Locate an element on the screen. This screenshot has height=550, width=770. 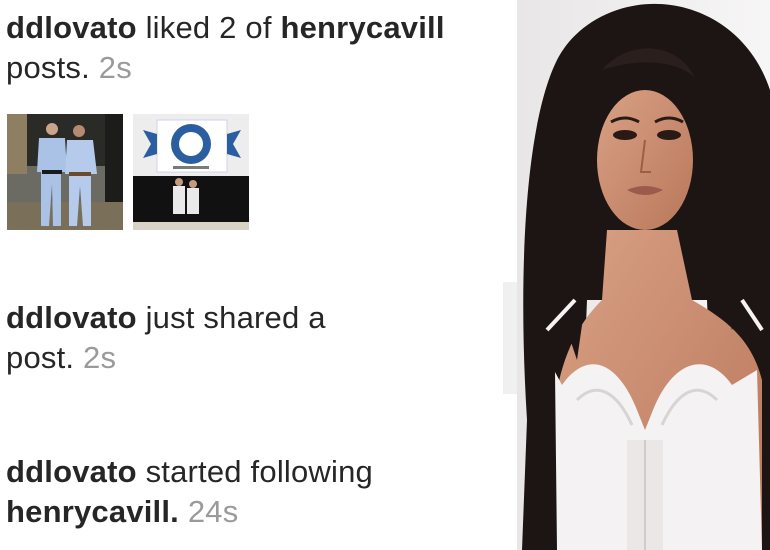
activity-text-cont: post. is located at coordinates (40, 357).